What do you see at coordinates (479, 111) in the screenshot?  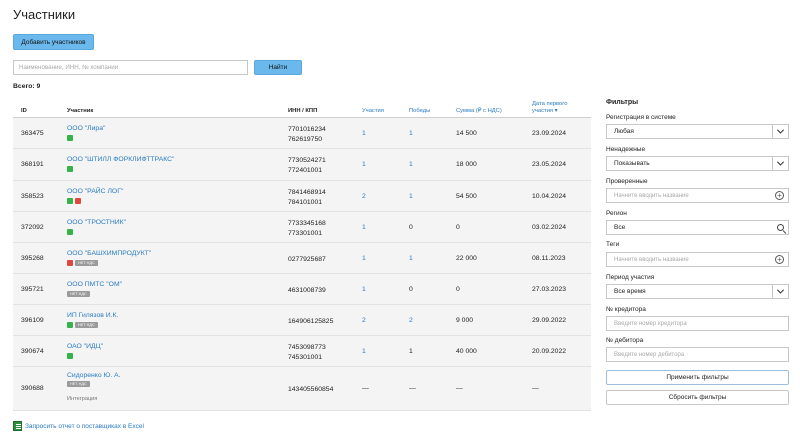 I see `header-sum: Сумма (₽ с НДС)` at bounding box center [479, 111].